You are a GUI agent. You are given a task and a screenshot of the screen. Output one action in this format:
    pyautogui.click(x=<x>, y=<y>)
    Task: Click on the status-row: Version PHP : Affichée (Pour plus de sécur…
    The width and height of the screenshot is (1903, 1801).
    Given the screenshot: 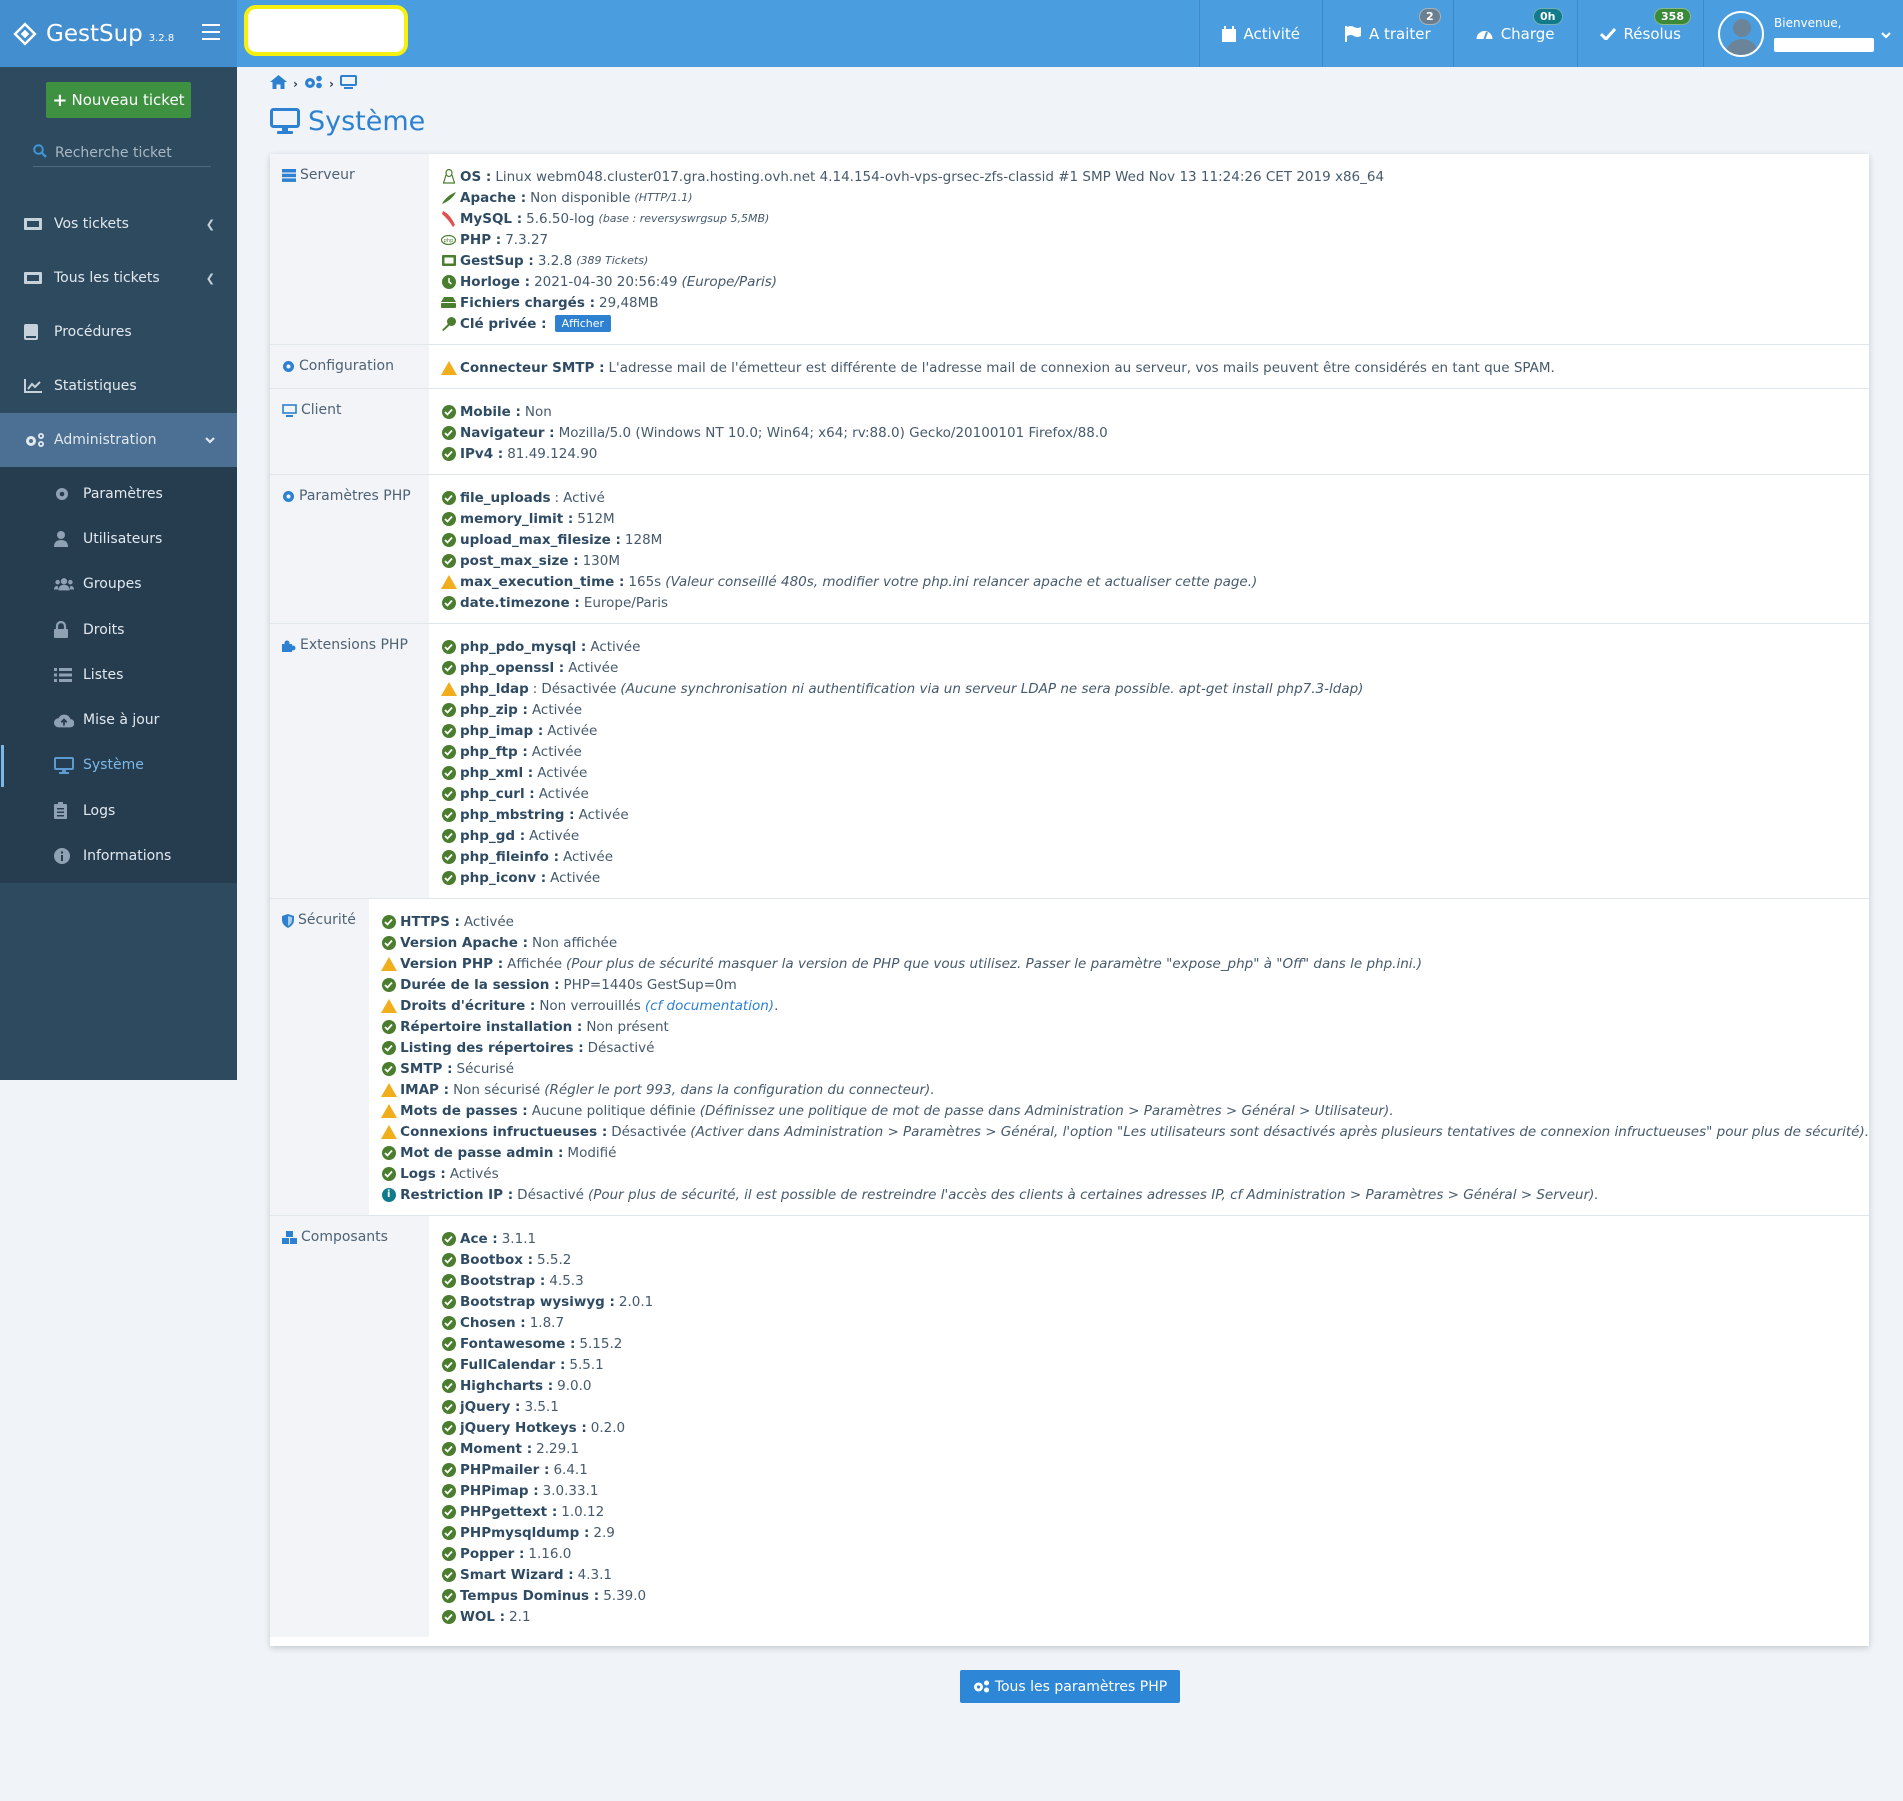 What is the action you would take?
    pyautogui.click(x=1124, y=963)
    